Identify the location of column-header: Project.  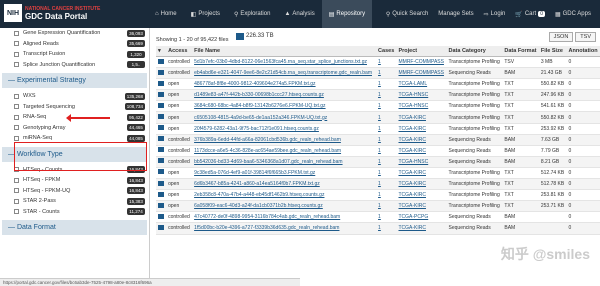
(421, 51).